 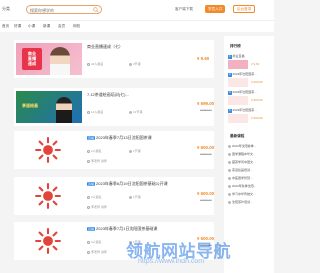 What do you see at coordinates (235, 46) in the screenshot?
I see `sidebar-heading: 排行榜` at bounding box center [235, 46].